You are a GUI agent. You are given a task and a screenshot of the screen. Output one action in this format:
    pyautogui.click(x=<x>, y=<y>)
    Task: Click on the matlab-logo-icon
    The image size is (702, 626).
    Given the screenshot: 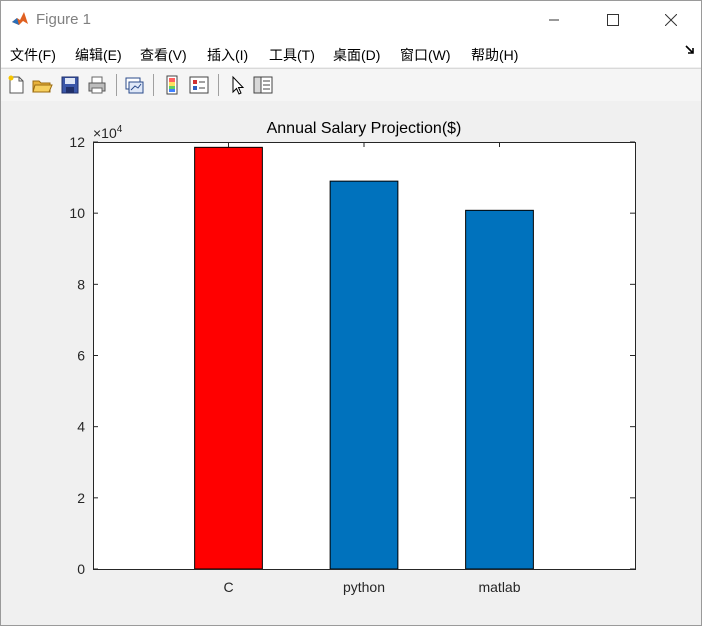 What is the action you would take?
    pyautogui.click(x=20, y=19)
    